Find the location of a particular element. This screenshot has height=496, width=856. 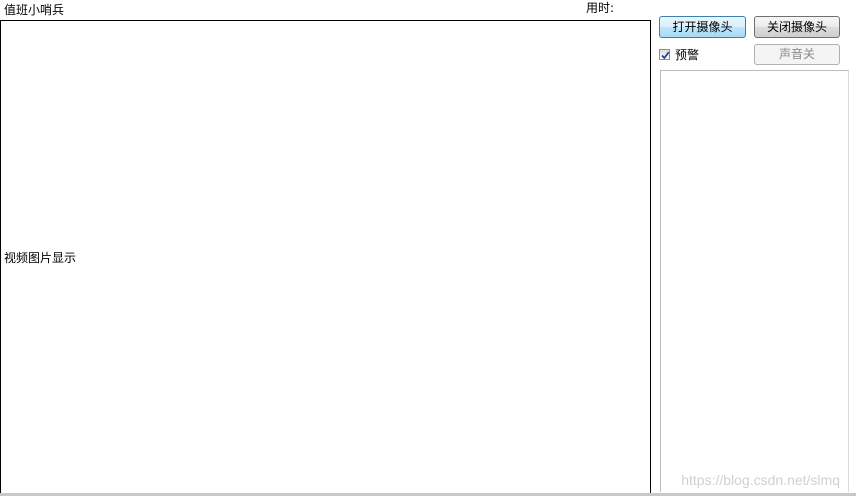

sound-toggle-button: 声音关 is located at coordinates (797, 54).